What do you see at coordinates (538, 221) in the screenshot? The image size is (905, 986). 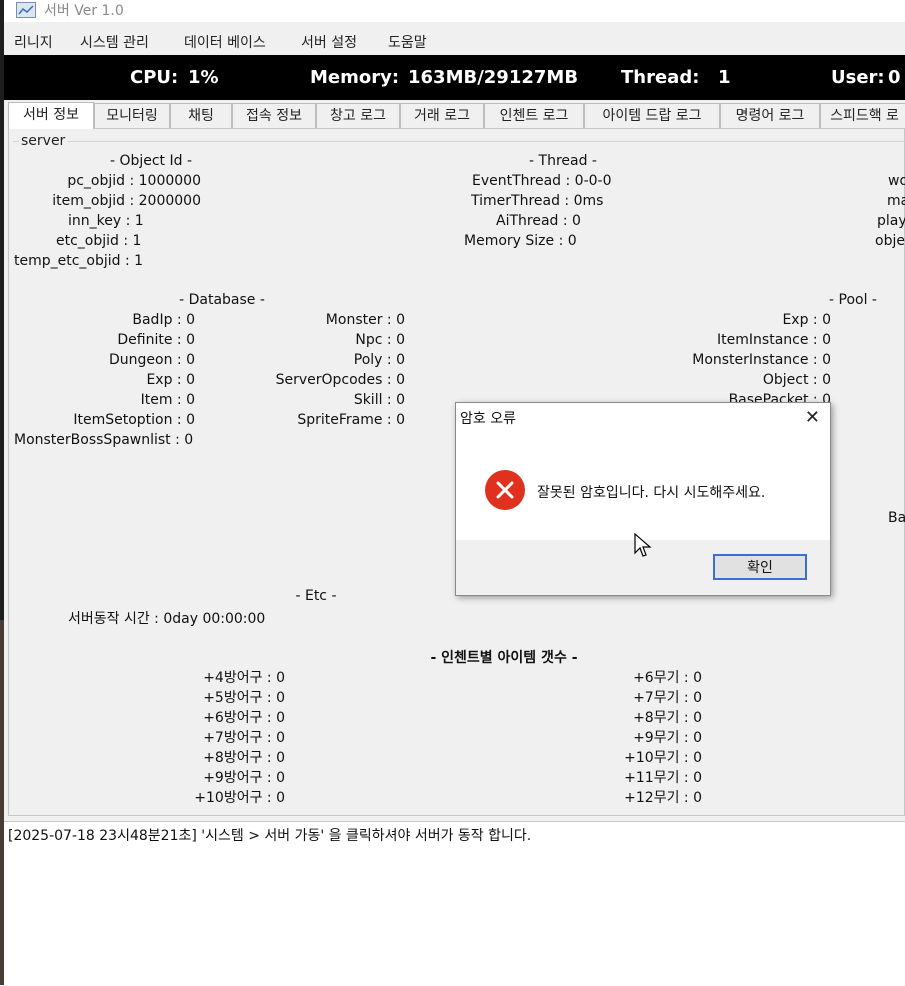 I see `thread-row: AiThread : 0` at bounding box center [538, 221].